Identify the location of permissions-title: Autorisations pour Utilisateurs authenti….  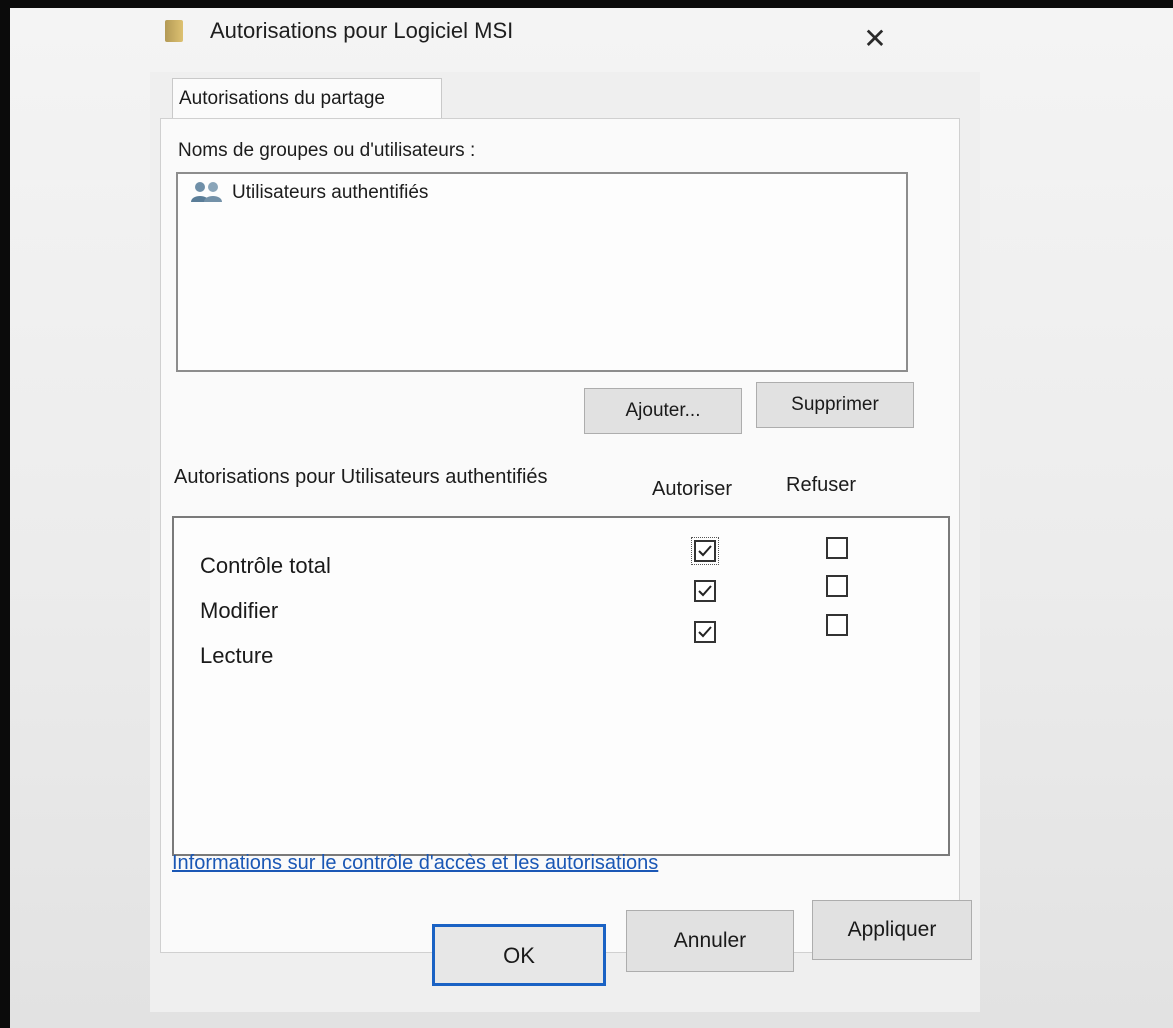
(361, 477).